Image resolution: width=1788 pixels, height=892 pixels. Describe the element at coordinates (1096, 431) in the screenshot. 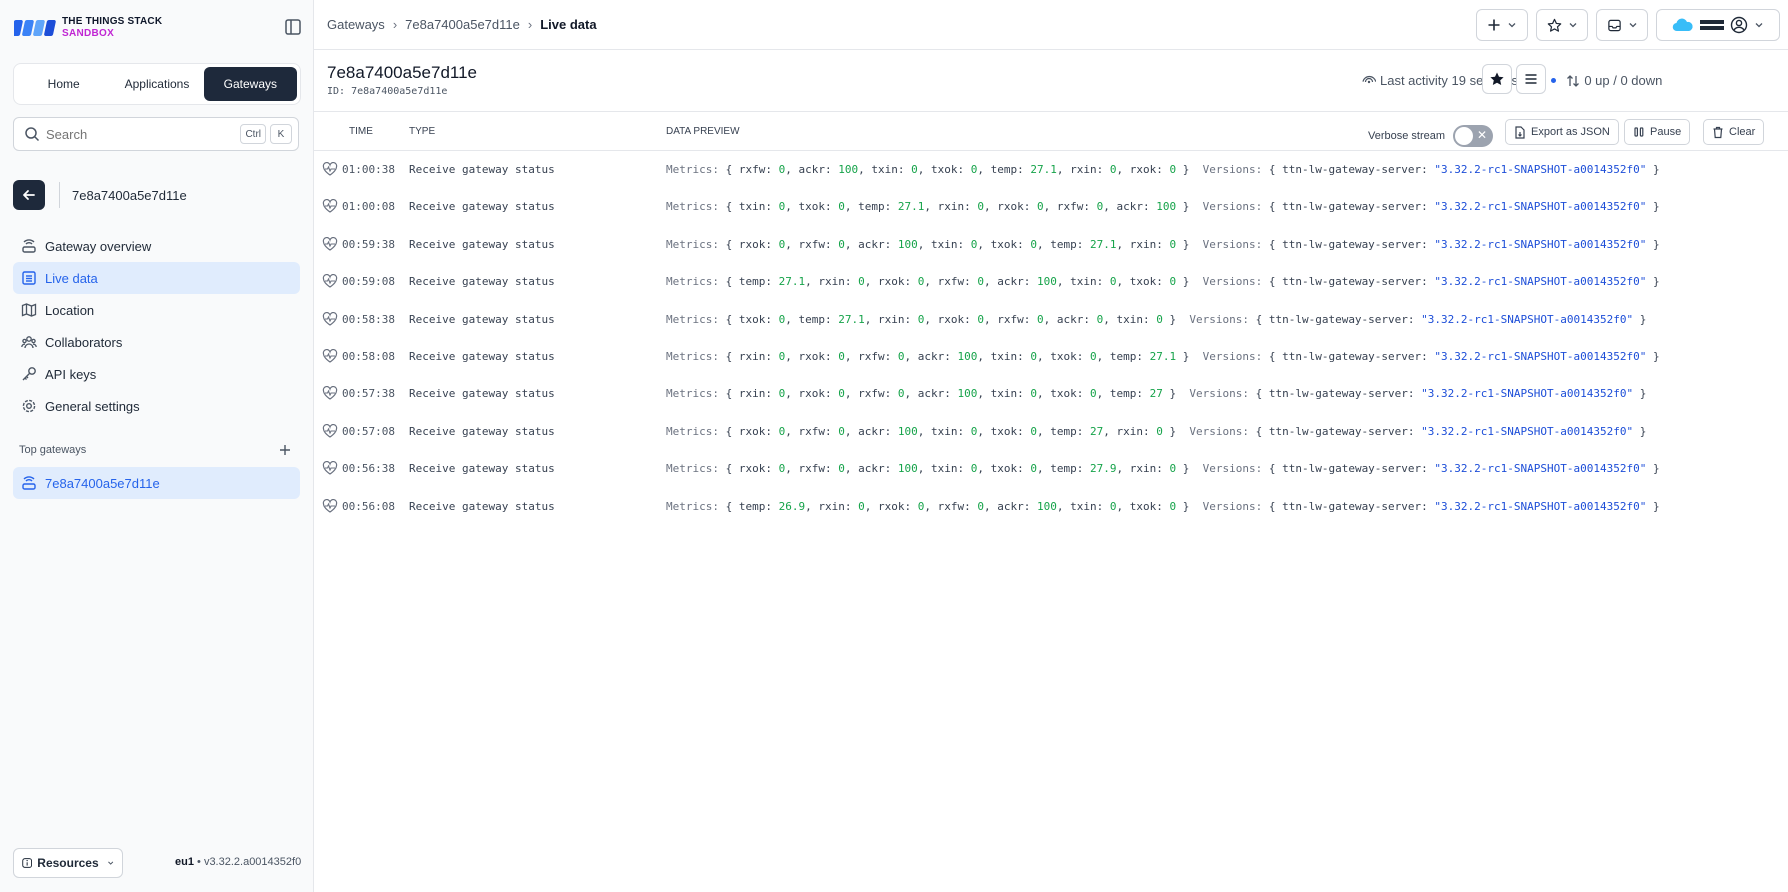

I see `metric-value: 27` at that location.